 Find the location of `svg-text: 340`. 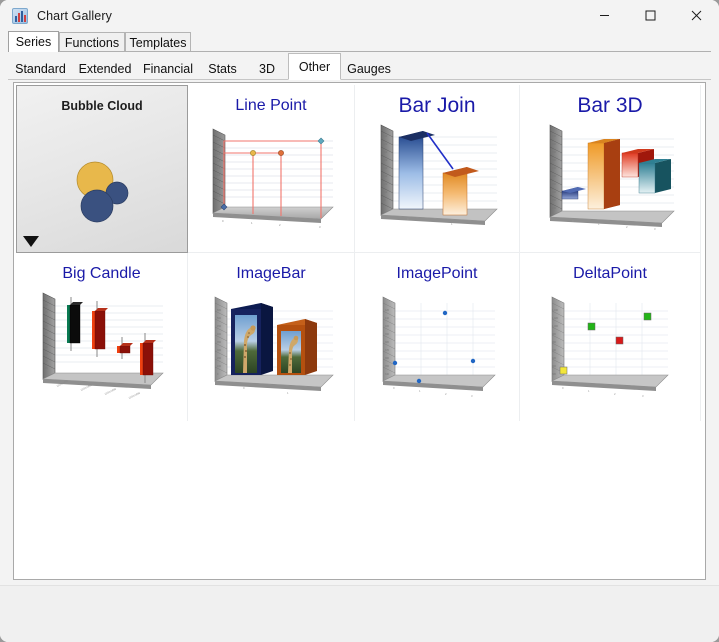

svg-text: 340 is located at coordinates (387, 374).